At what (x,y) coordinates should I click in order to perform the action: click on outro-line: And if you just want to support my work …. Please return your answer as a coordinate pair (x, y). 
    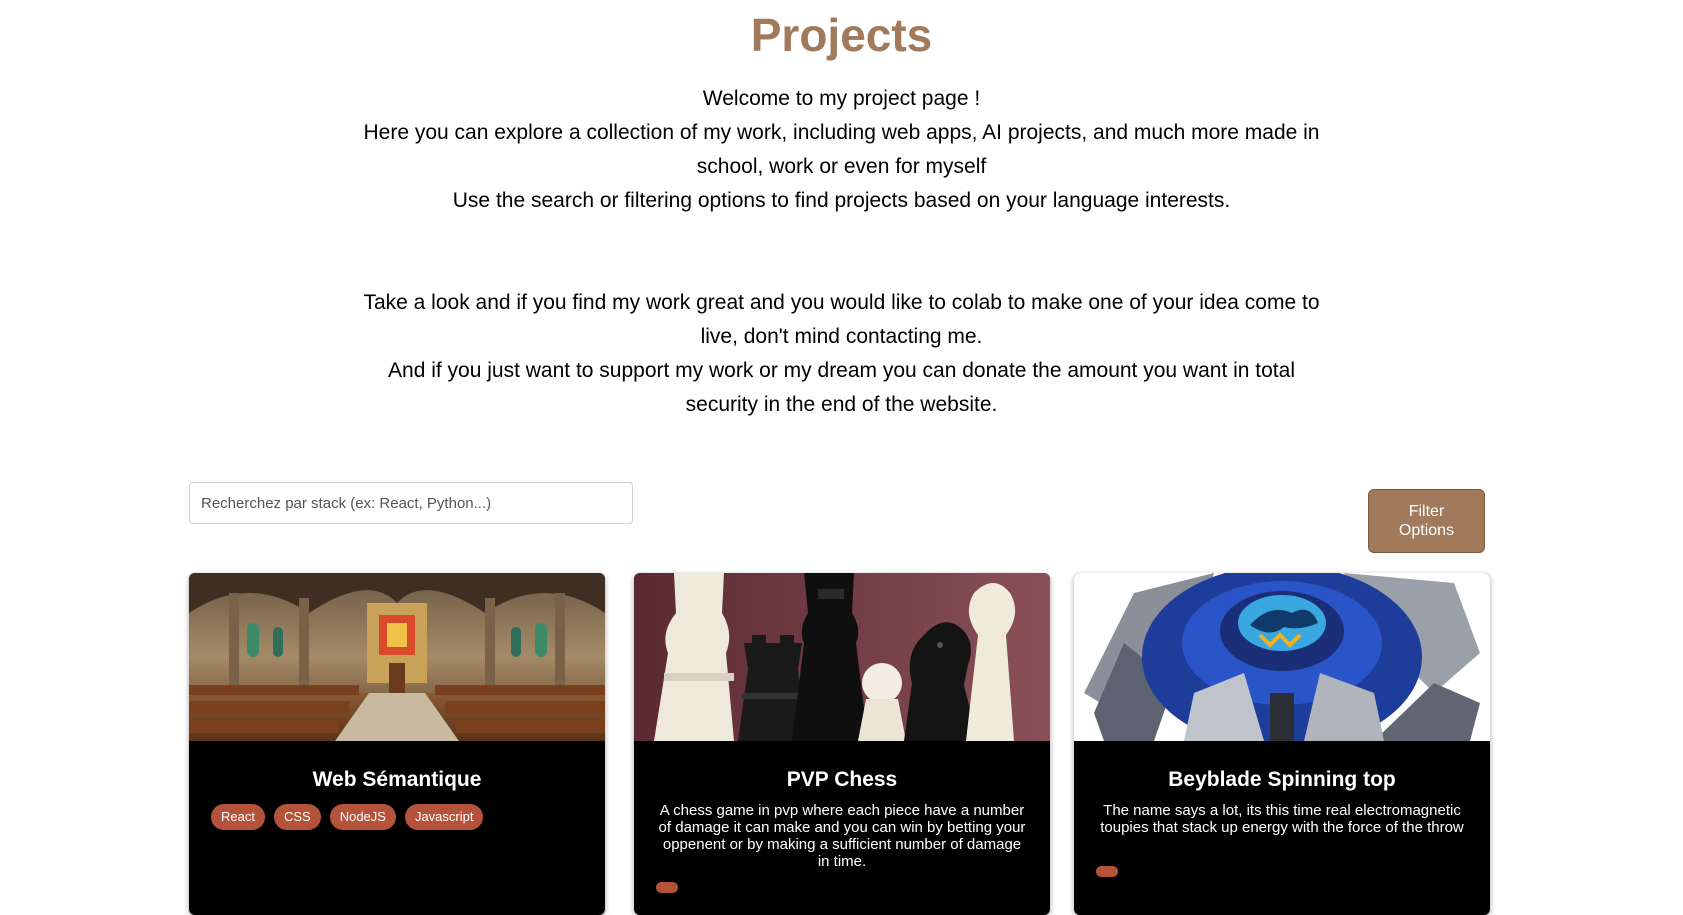
    Looking at the image, I should click on (841, 387).